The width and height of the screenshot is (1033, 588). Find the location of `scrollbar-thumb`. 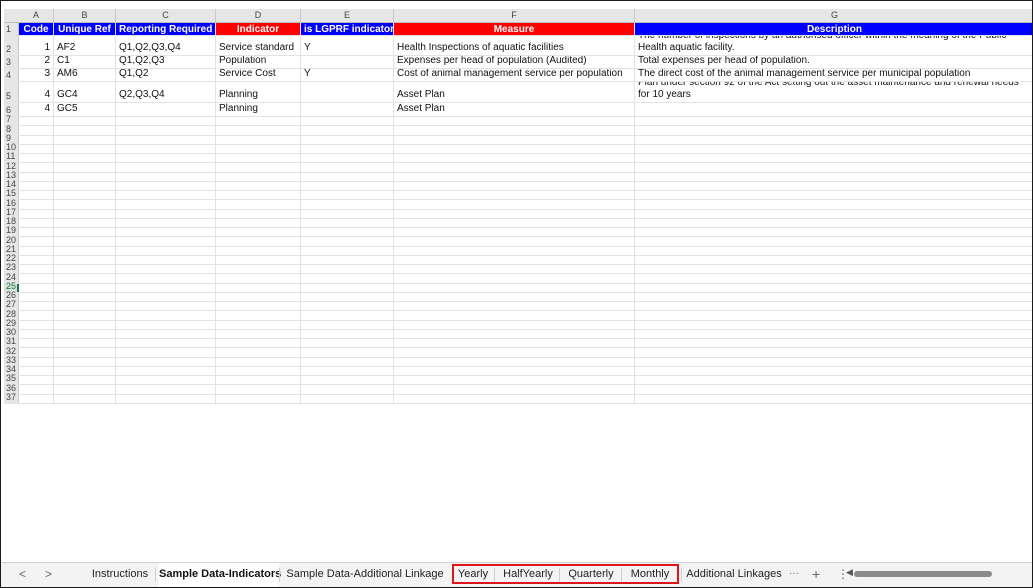

scrollbar-thumb is located at coordinates (923, 574).